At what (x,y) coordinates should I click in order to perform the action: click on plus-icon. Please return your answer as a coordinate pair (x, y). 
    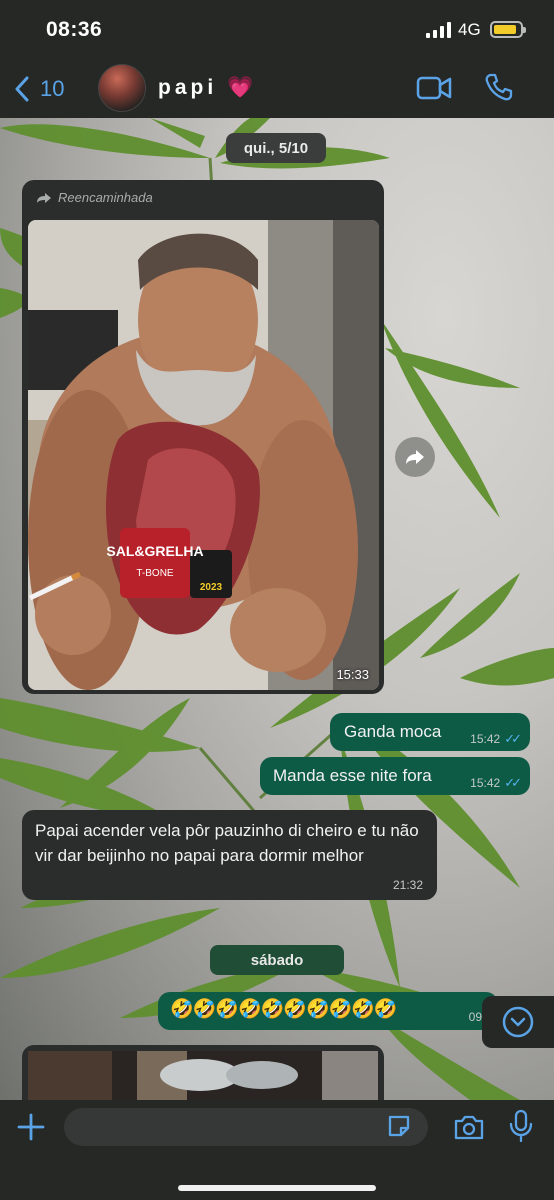
    Looking at the image, I should click on (31, 1127).